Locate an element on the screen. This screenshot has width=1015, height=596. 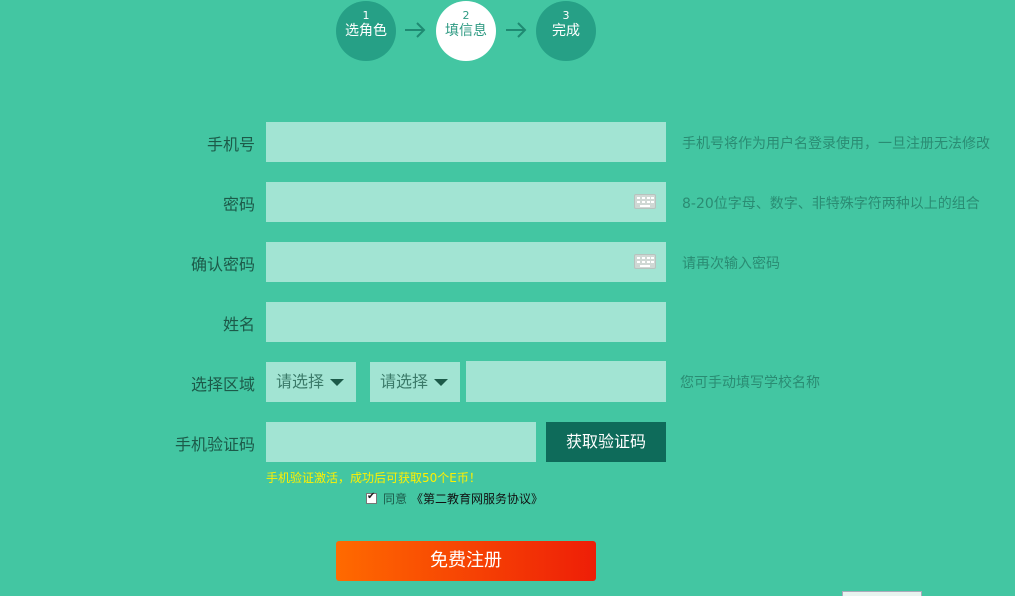
agreement-row: 同意《第二教育网服务协议》 is located at coordinates (454, 498).